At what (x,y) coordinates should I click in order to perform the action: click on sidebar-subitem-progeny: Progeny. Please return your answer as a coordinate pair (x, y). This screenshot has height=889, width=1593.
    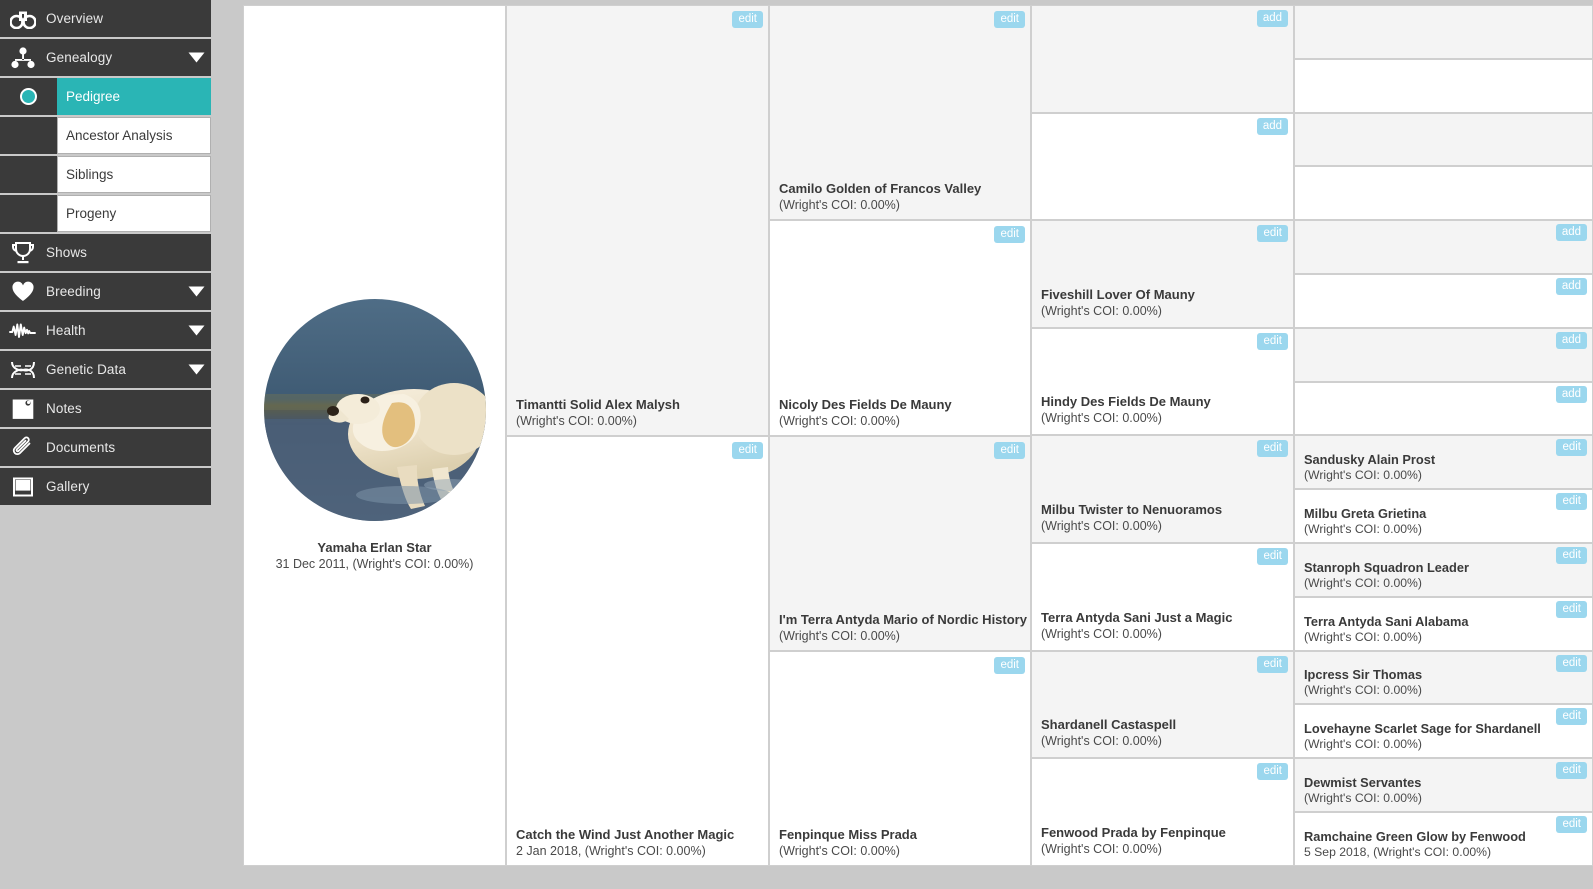
    Looking at the image, I should click on (105, 213).